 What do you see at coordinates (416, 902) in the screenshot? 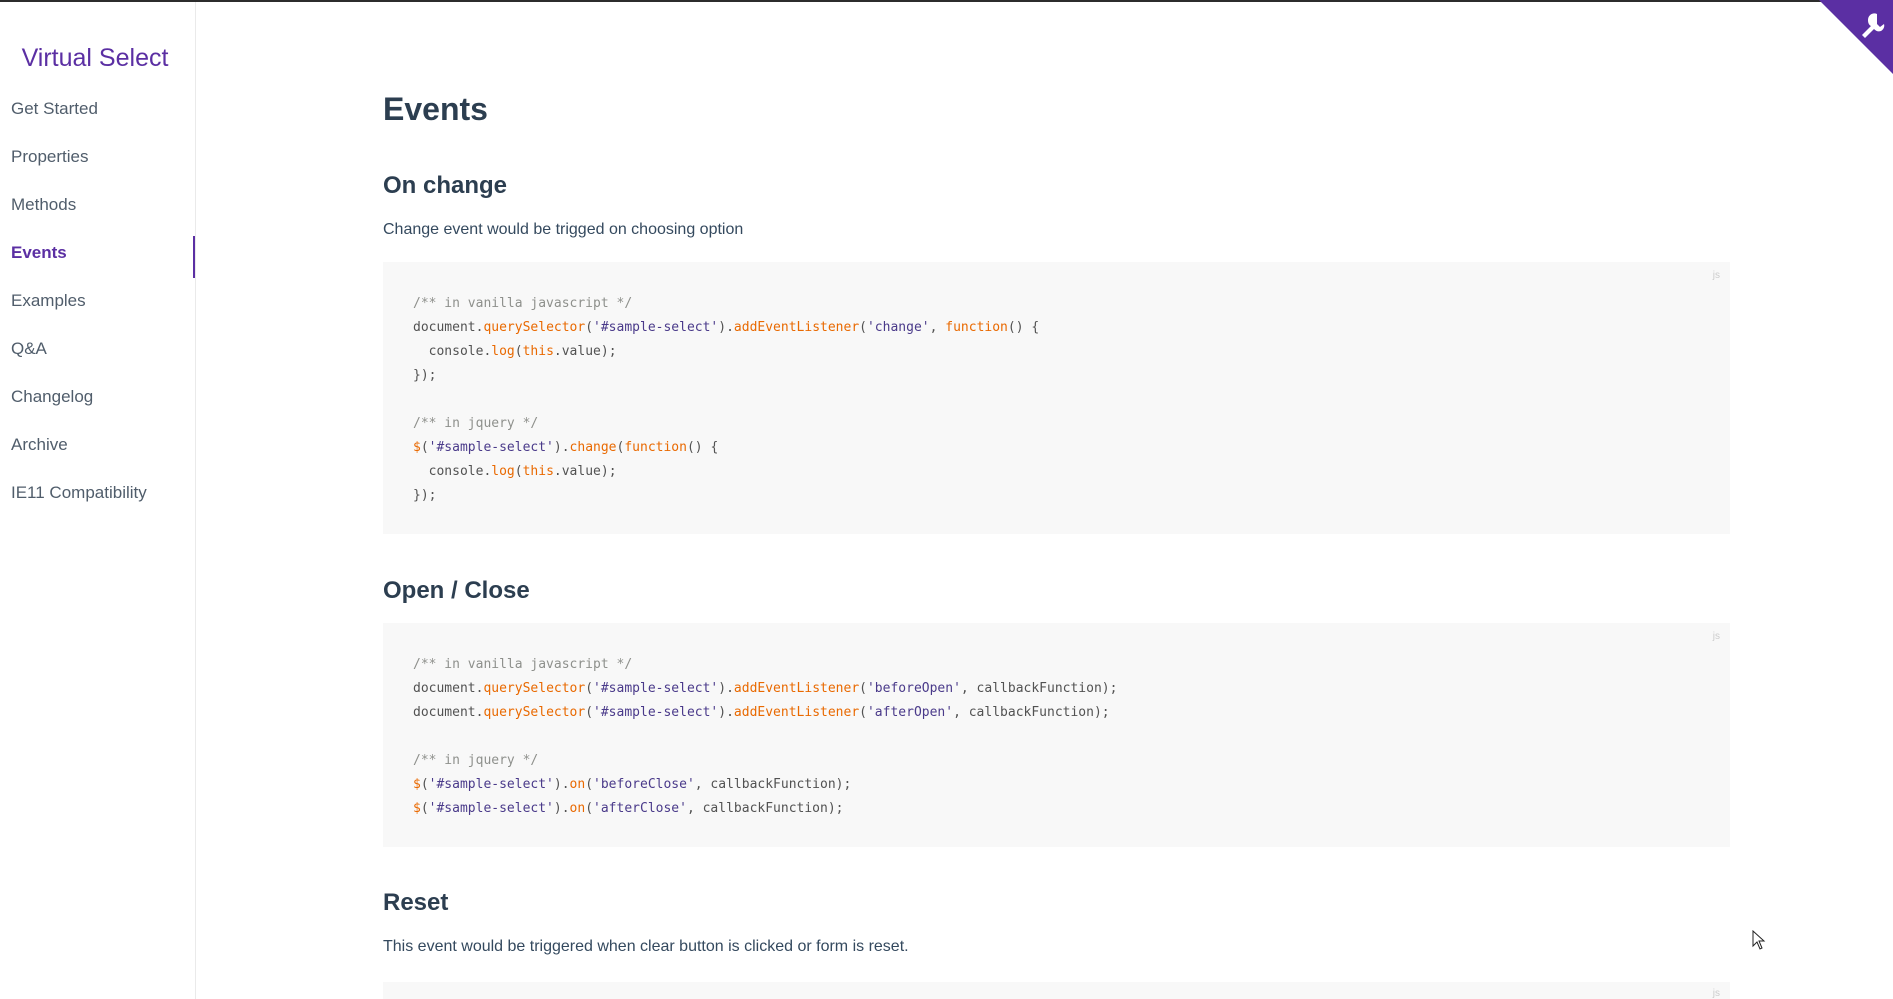
I see `section-heading-reset: Reset` at bounding box center [416, 902].